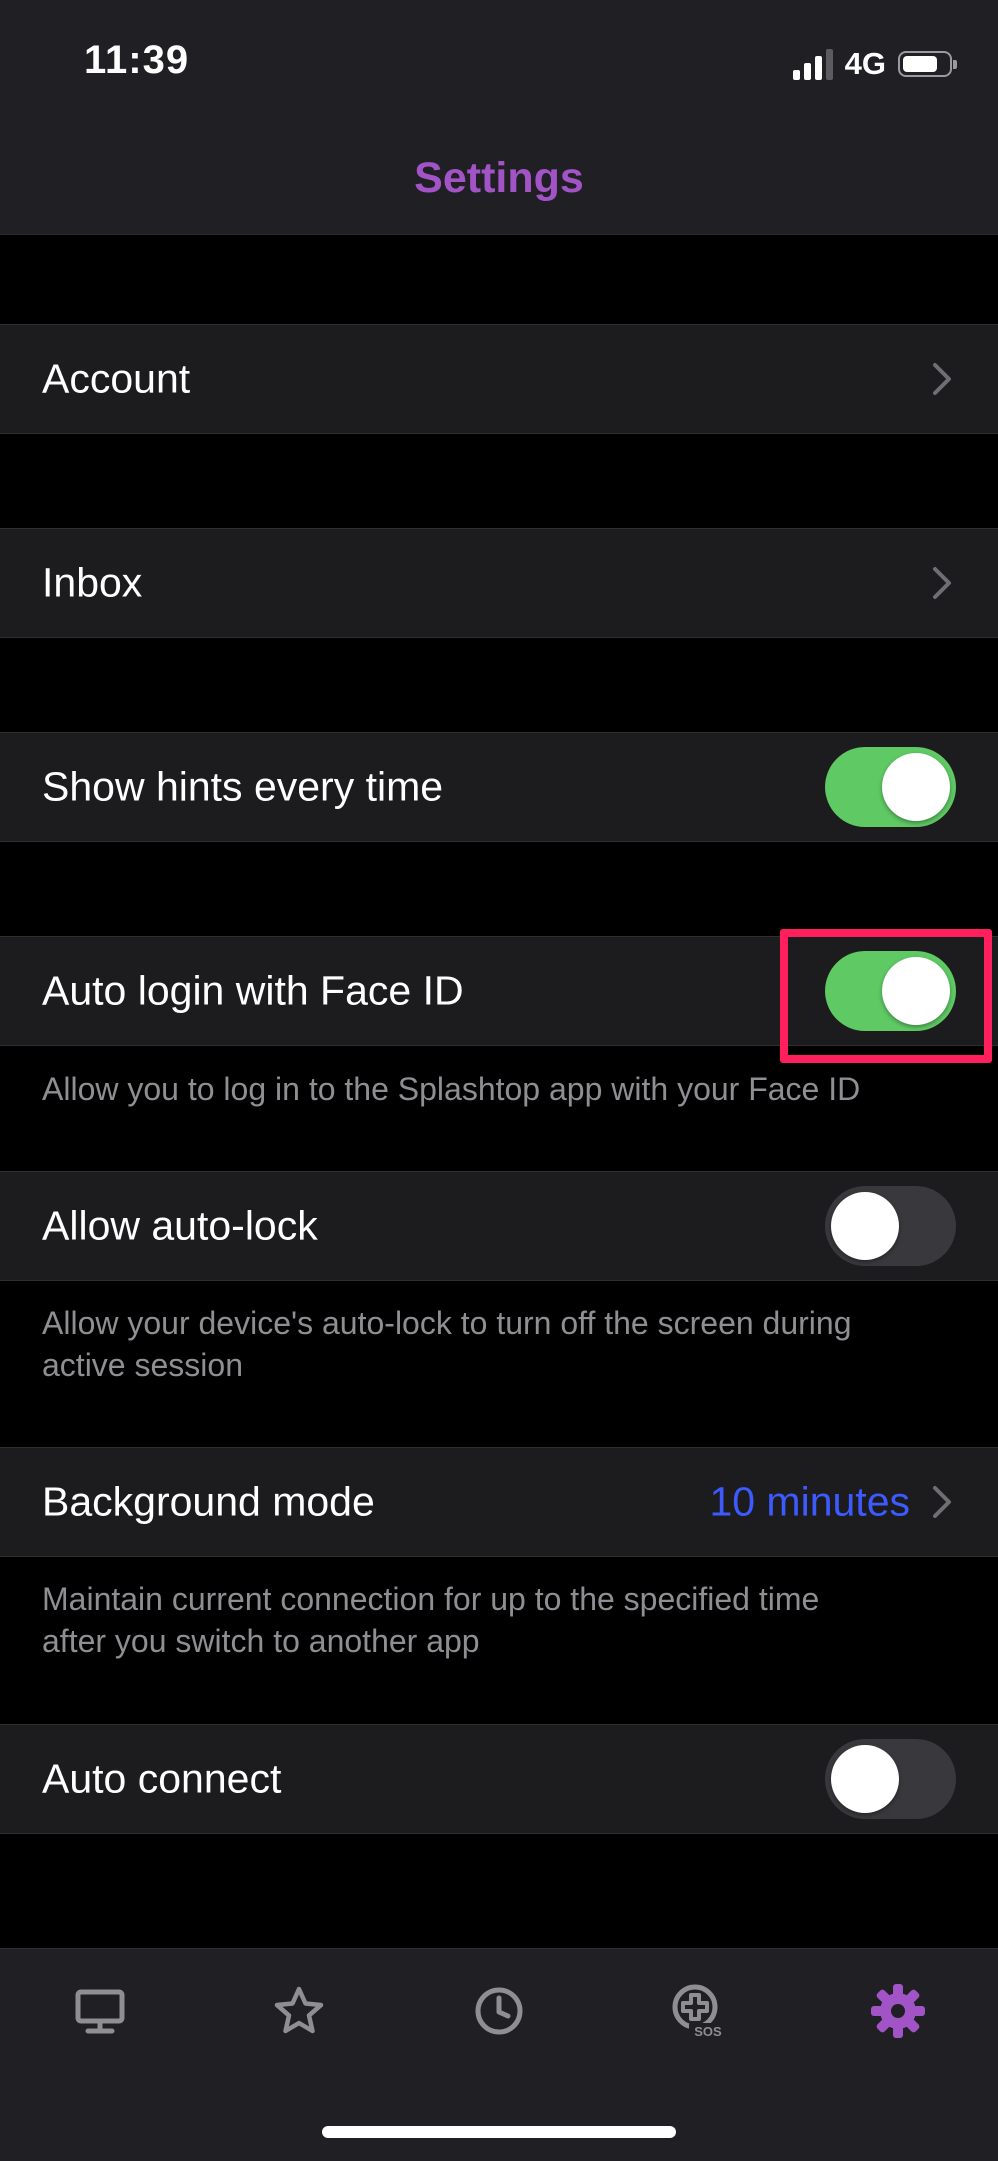 This screenshot has width=998, height=2161. I want to click on page-title: Settings, so click(499, 178).